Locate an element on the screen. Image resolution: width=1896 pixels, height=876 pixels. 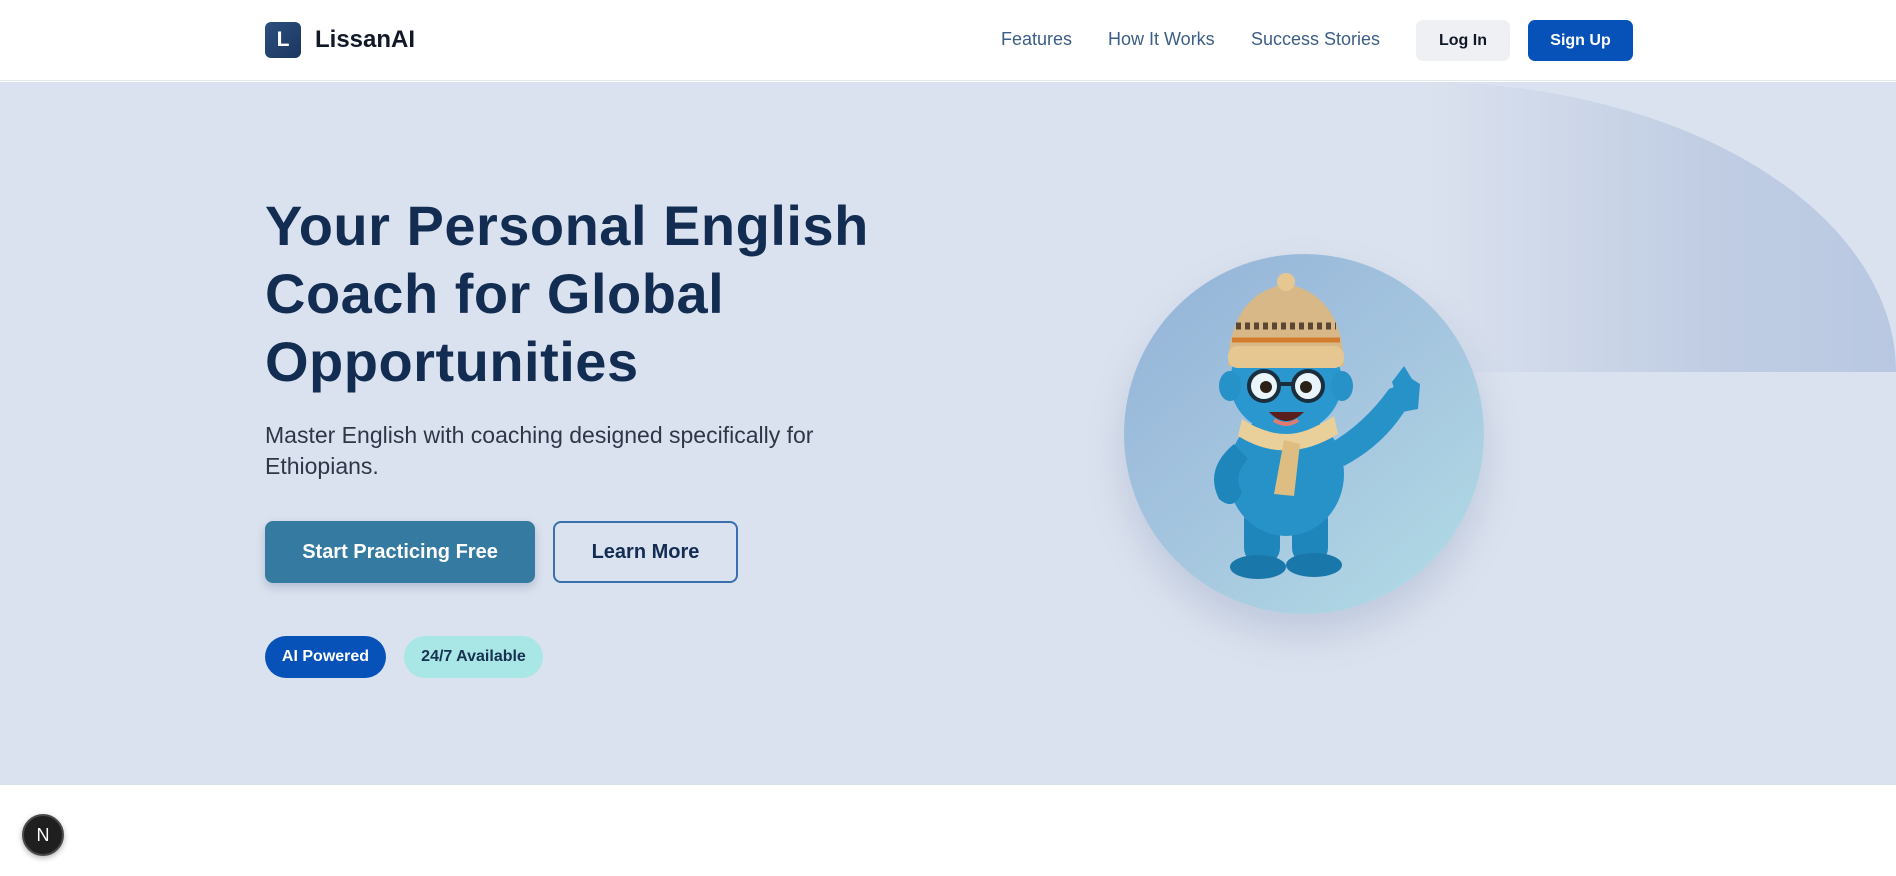
dev-tools-badge: N is located at coordinates (43, 835).